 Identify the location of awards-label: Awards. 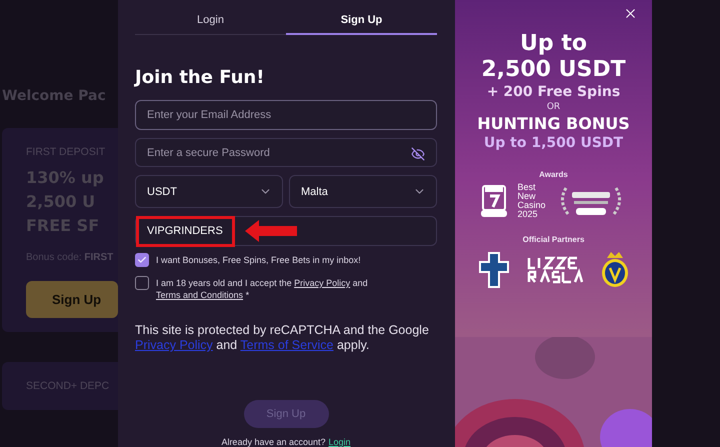
(553, 174).